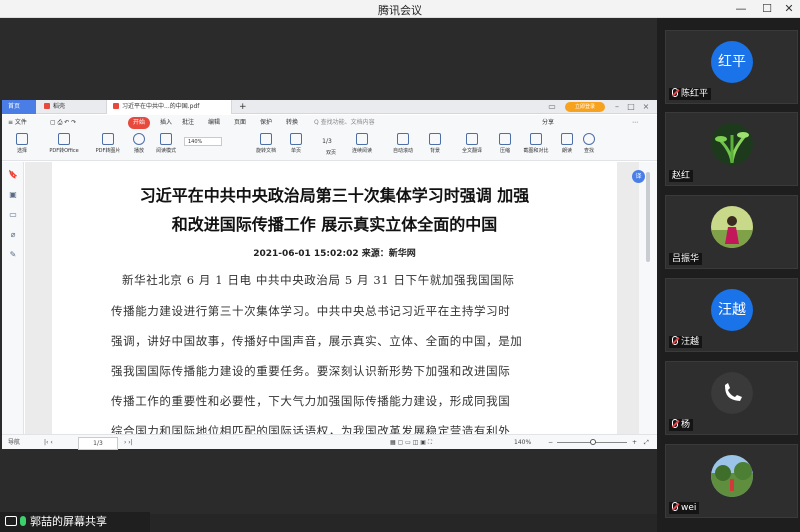 The image size is (800, 532). I want to click on palette-icon, so click(435, 139).